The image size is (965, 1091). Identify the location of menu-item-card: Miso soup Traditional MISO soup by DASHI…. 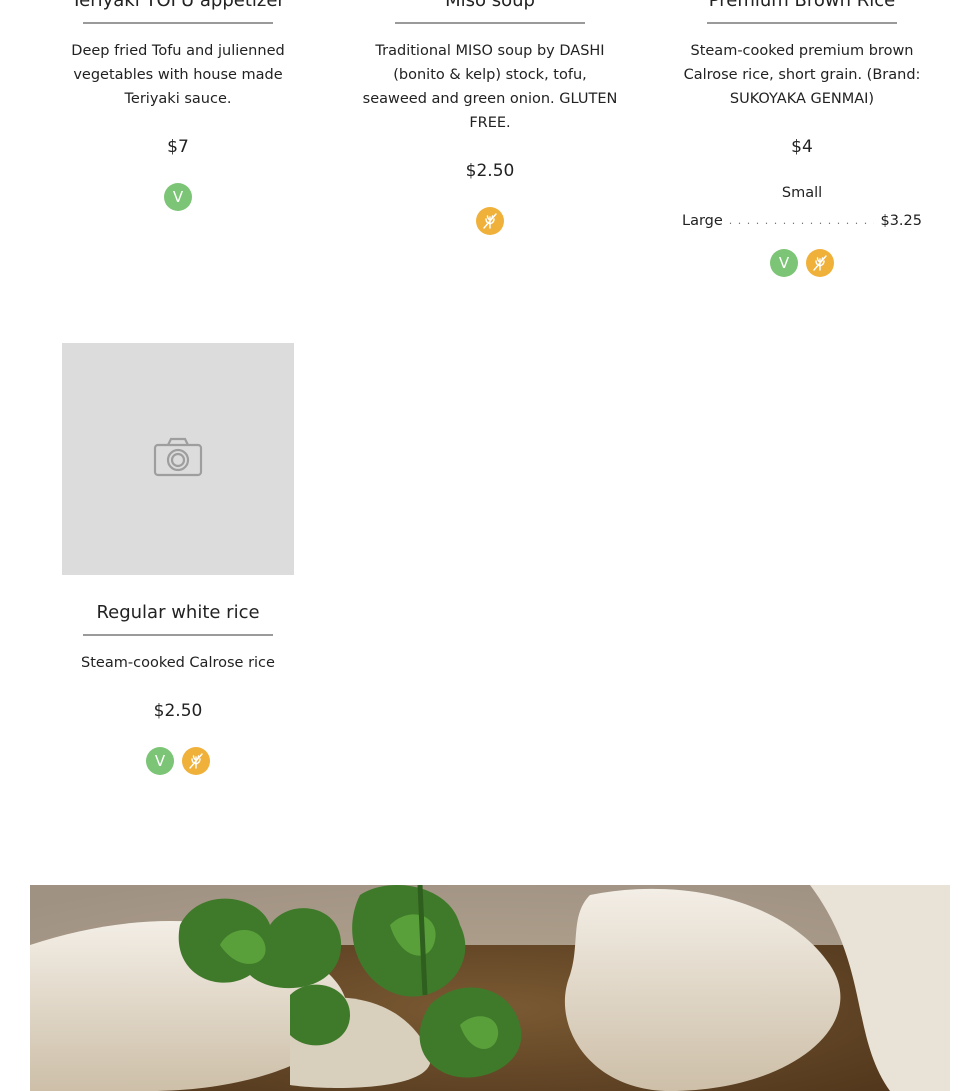
(490, 117).